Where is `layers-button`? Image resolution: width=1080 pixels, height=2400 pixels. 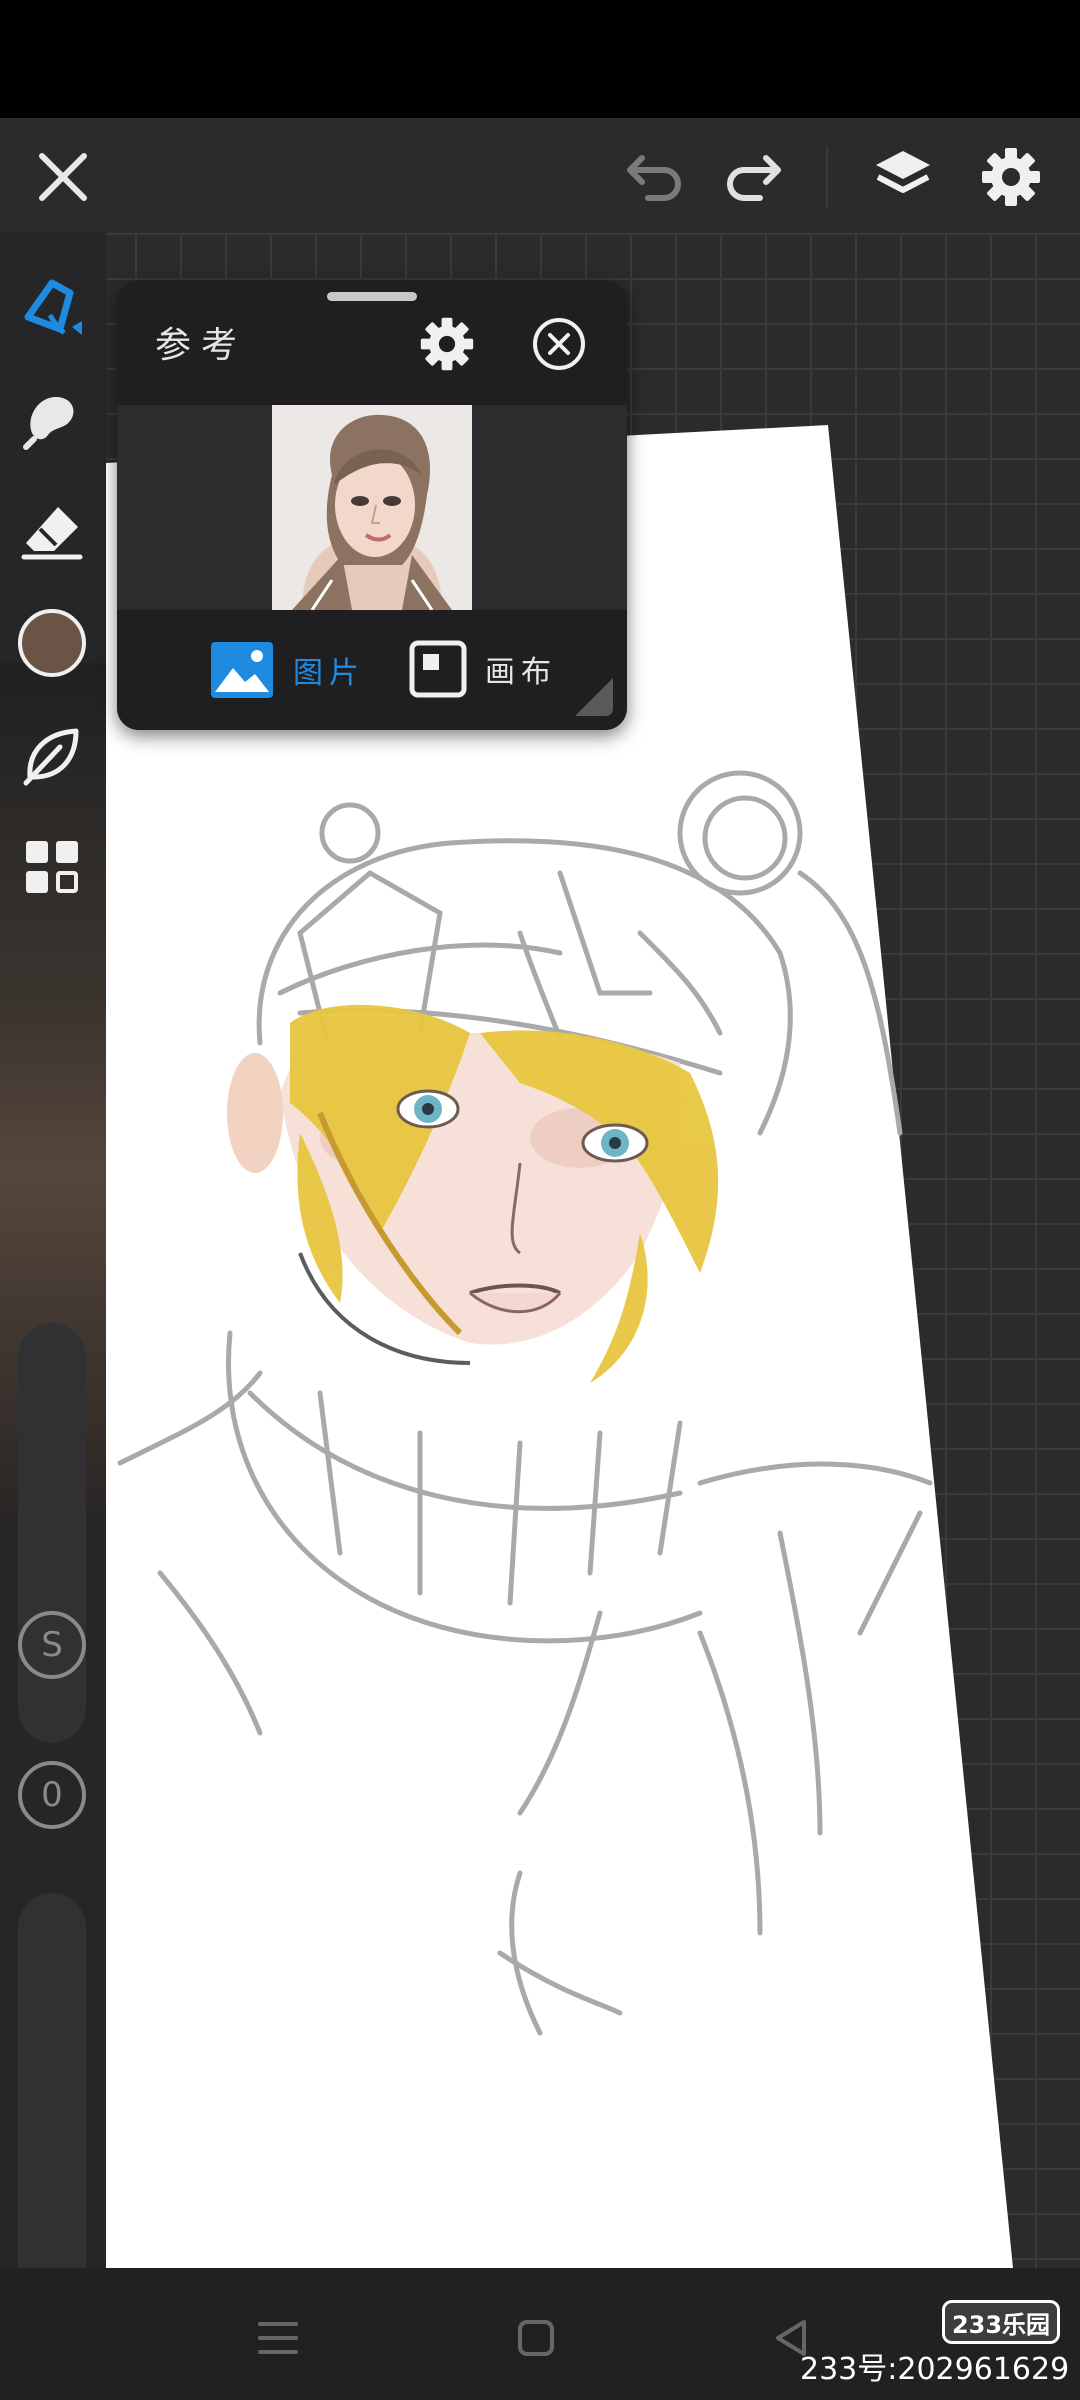 layers-button is located at coordinates (903, 177).